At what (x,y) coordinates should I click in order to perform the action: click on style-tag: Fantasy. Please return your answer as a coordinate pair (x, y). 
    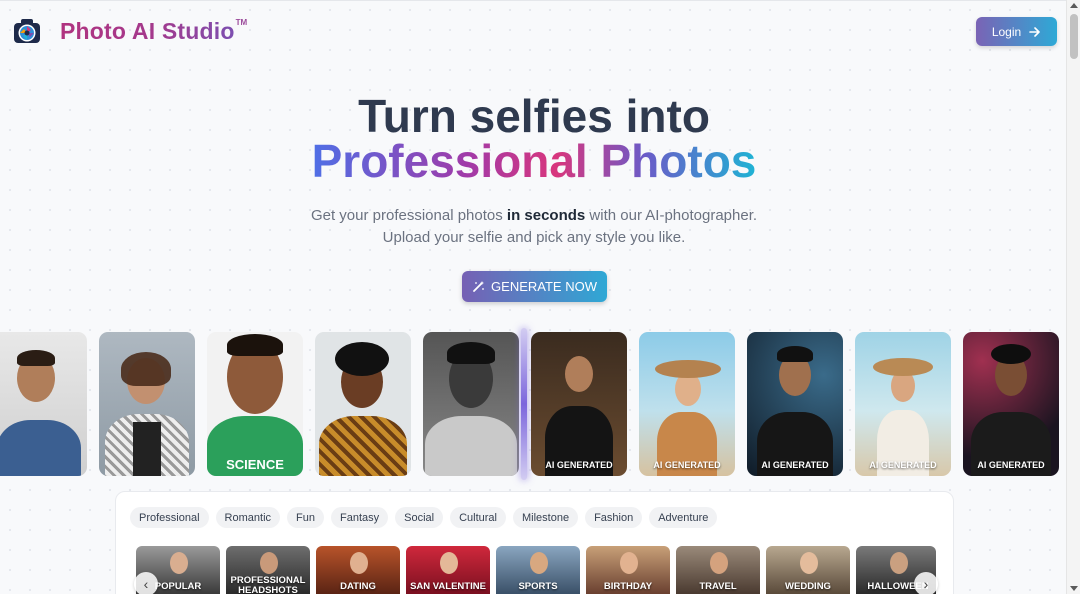
    Looking at the image, I should click on (359, 517).